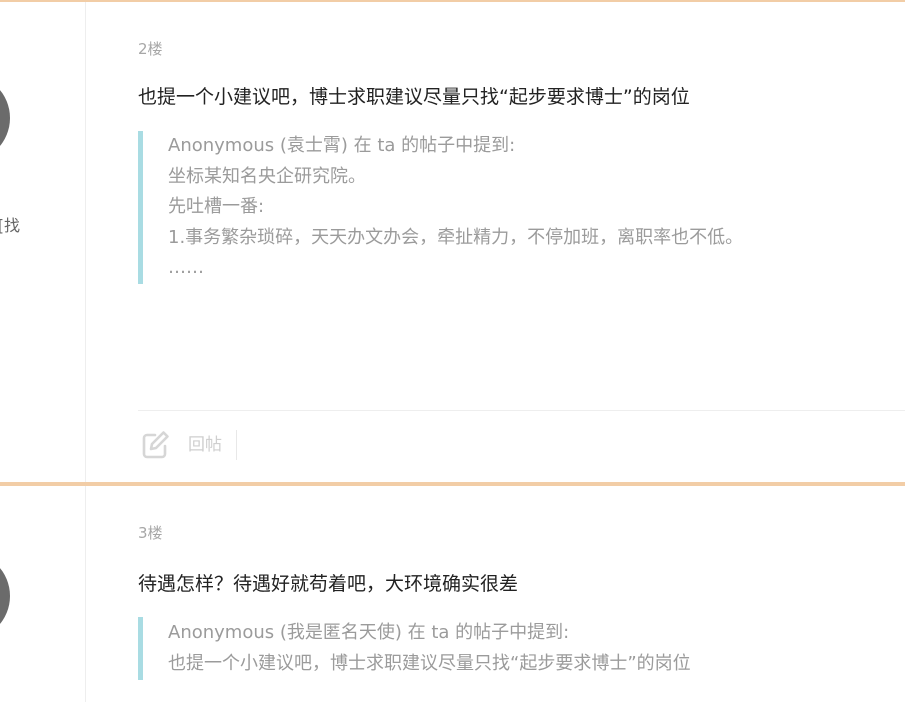  What do you see at coordinates (328, 584) in the screenshot?
I see `post-content: 待遇怎样？待遇好就苟着吧，大环境确实很差` at bounding box center [328, 584].